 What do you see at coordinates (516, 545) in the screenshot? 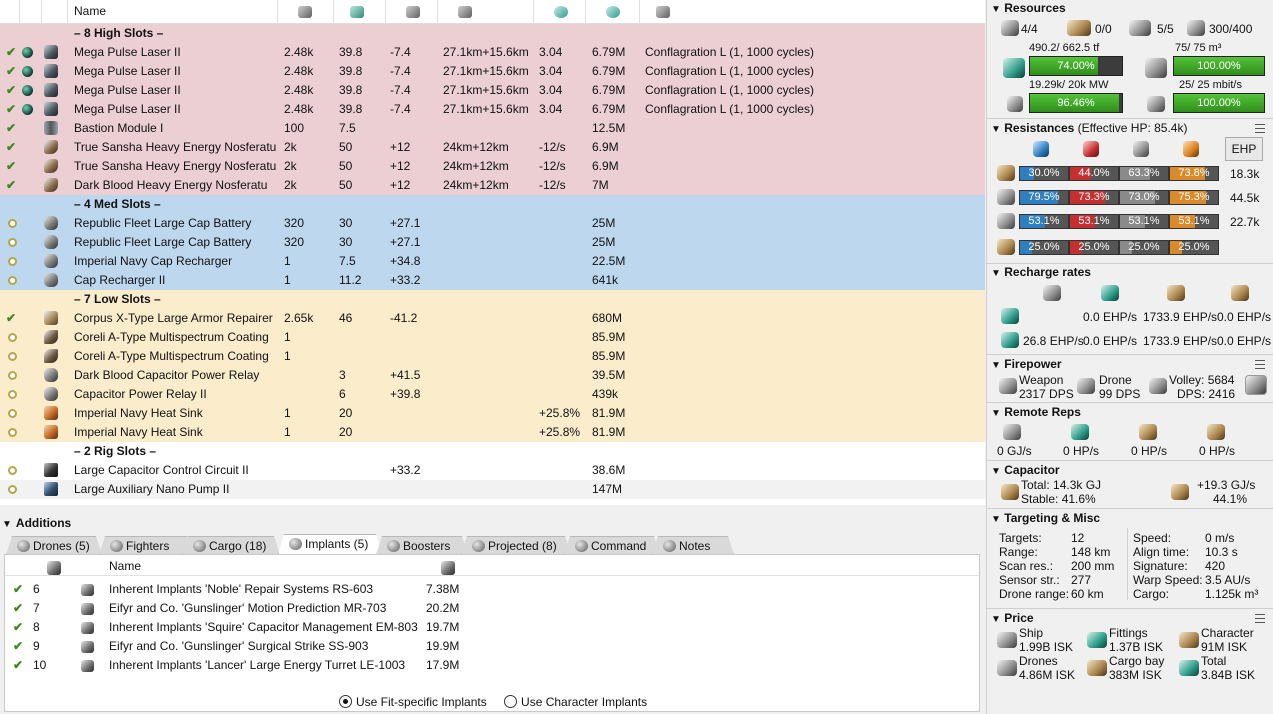
I see `tab-projected: Projected (8)` at bounding box center [516, 545].